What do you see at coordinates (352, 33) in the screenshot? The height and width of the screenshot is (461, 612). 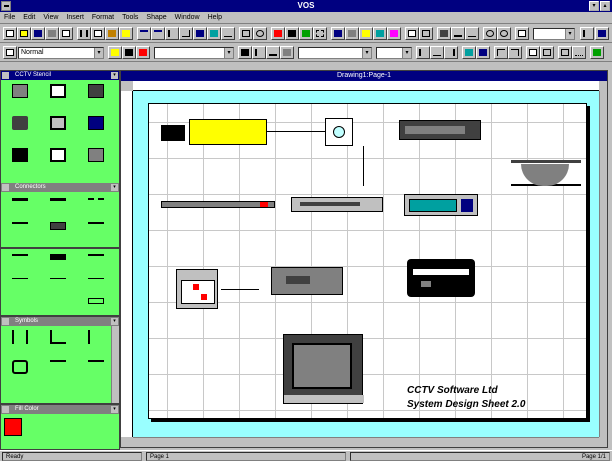 I see `send-back-icon` at bounding box center [352, 33].